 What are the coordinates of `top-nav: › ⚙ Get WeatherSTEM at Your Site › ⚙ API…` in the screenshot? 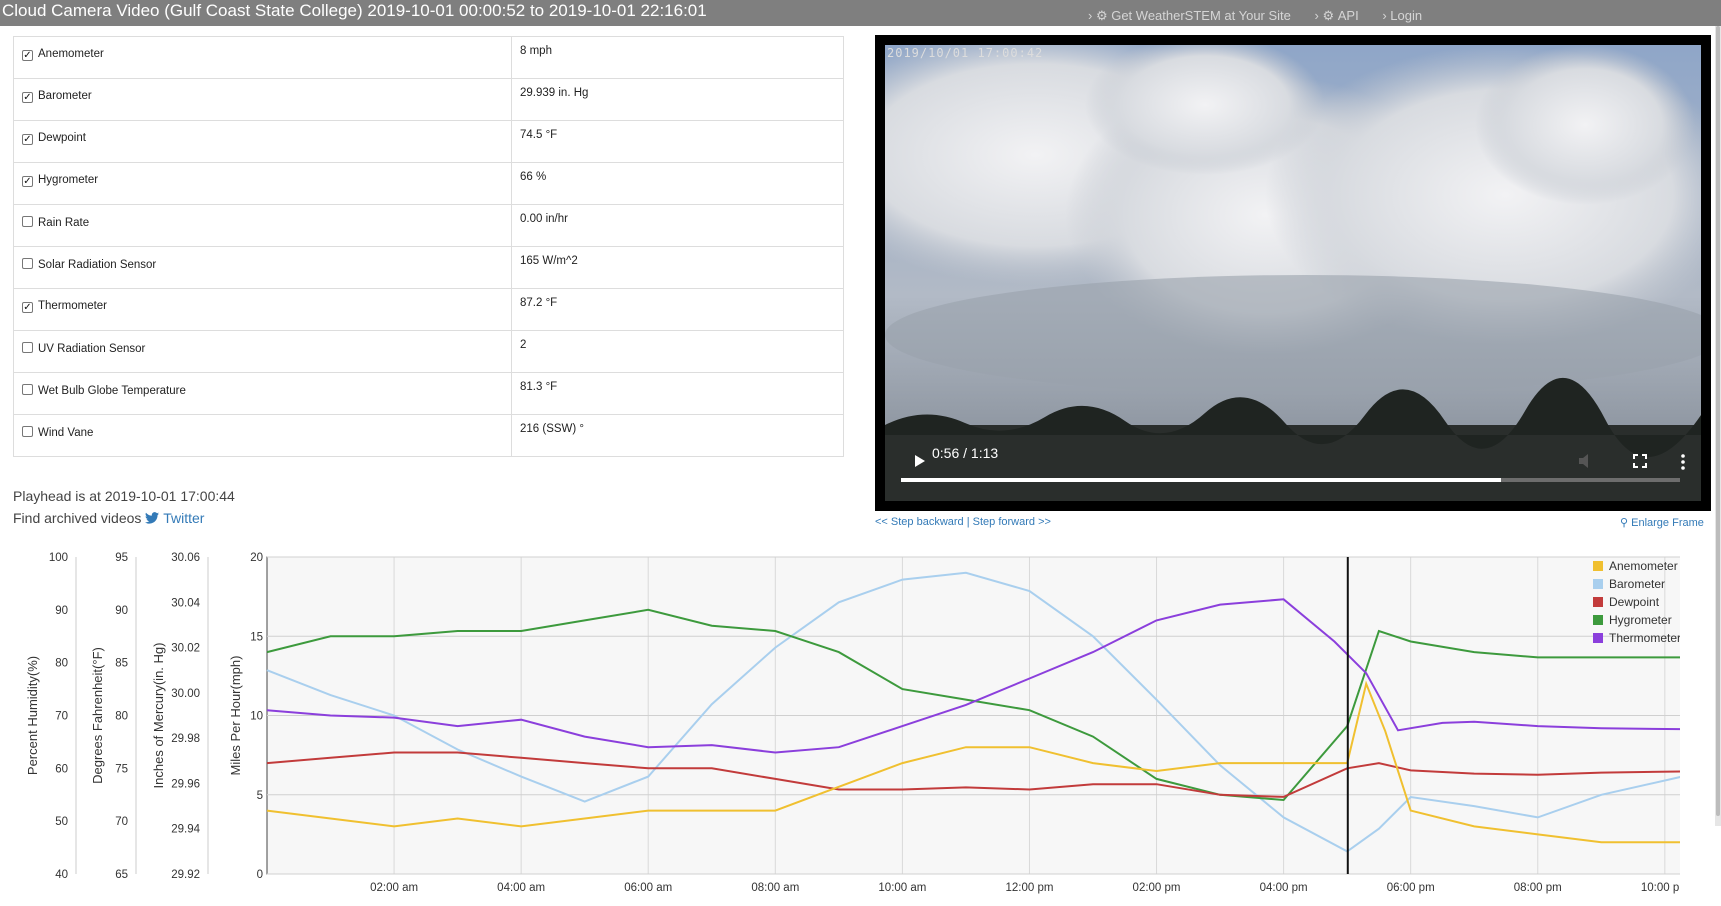 It's located at (1265, 16).